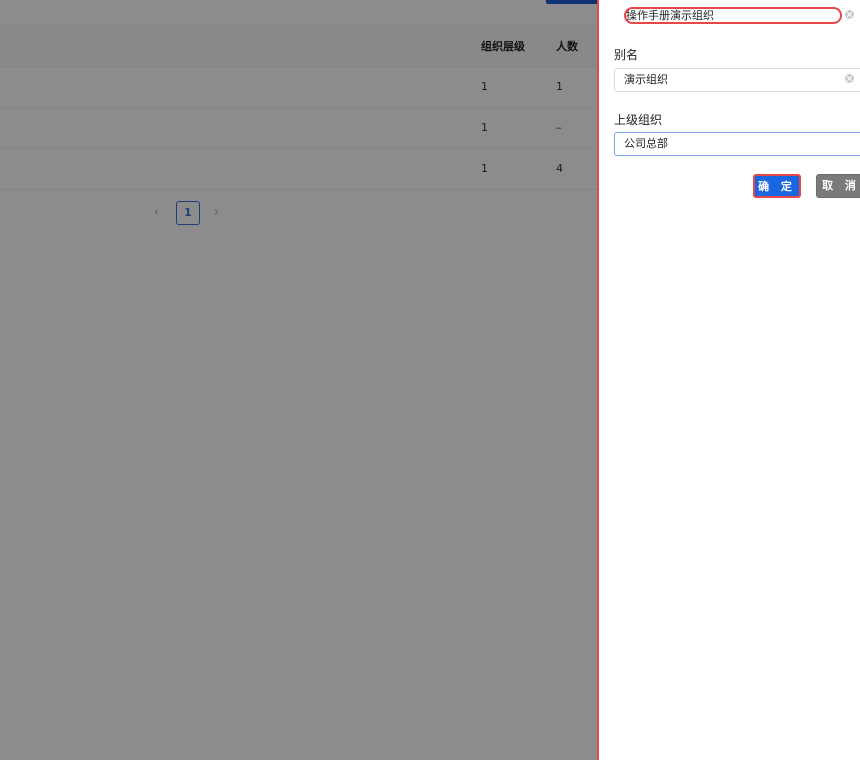 The width and height of the screenshot is (860, 760). What do you see at coordinates (737, 80) in the screenshot?
I see `alias-input: 演示组织` at bounding box center [737, 80].